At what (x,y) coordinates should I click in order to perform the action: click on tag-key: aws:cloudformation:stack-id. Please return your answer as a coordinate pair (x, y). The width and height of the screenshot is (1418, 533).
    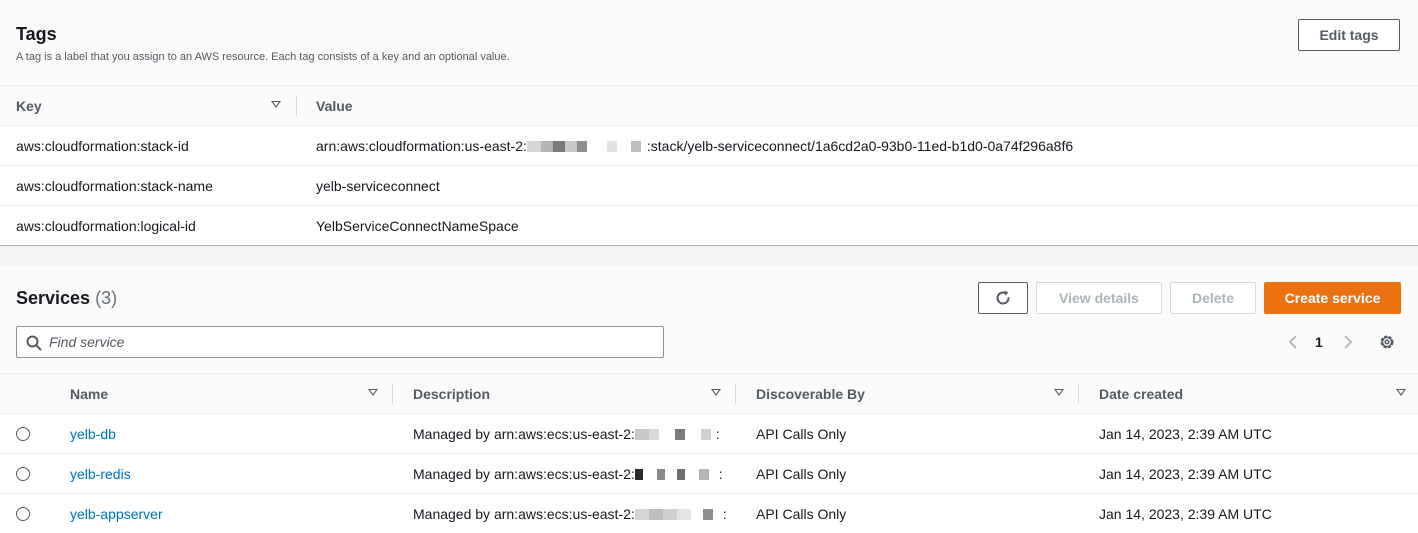
    Looking at the image, I should click on (102, 146).